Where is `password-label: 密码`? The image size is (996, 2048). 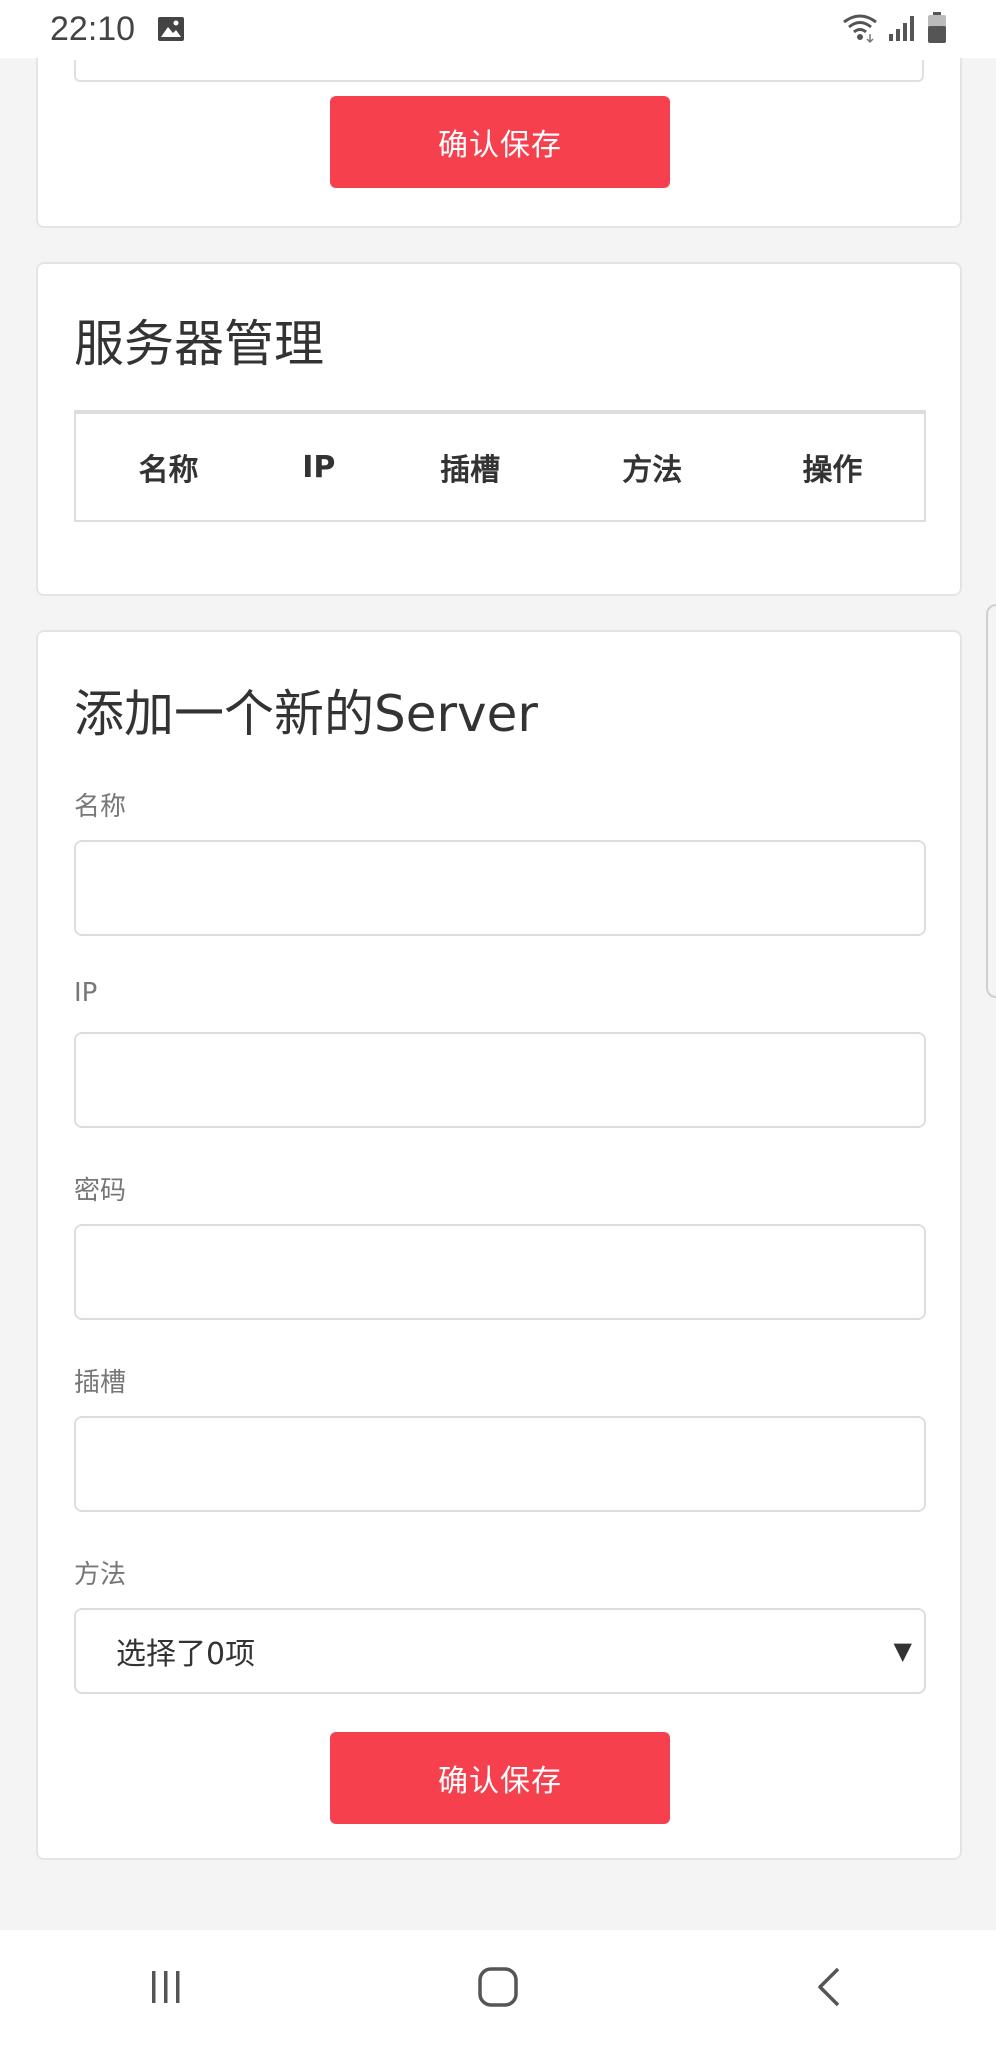
password-label: 密码 is located at coordinates (100, 1191).